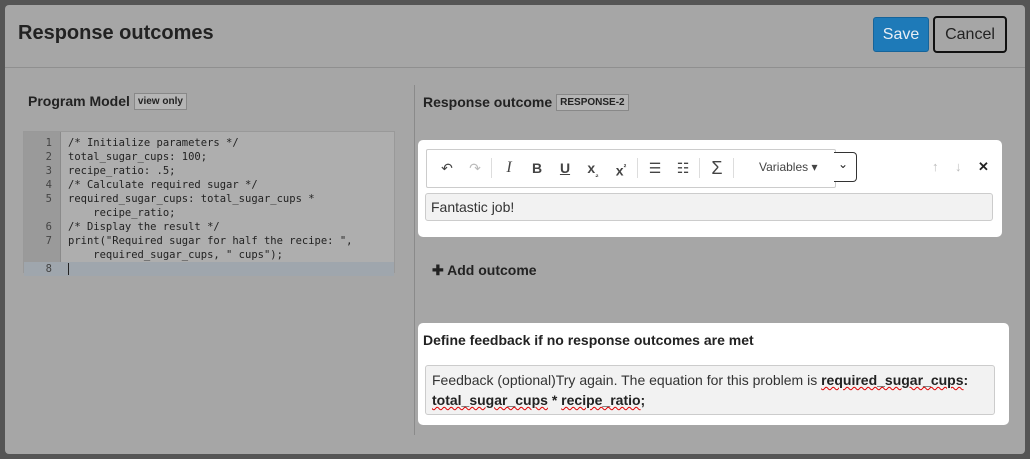  I want to click on line-number: 1, so click(48, 143).